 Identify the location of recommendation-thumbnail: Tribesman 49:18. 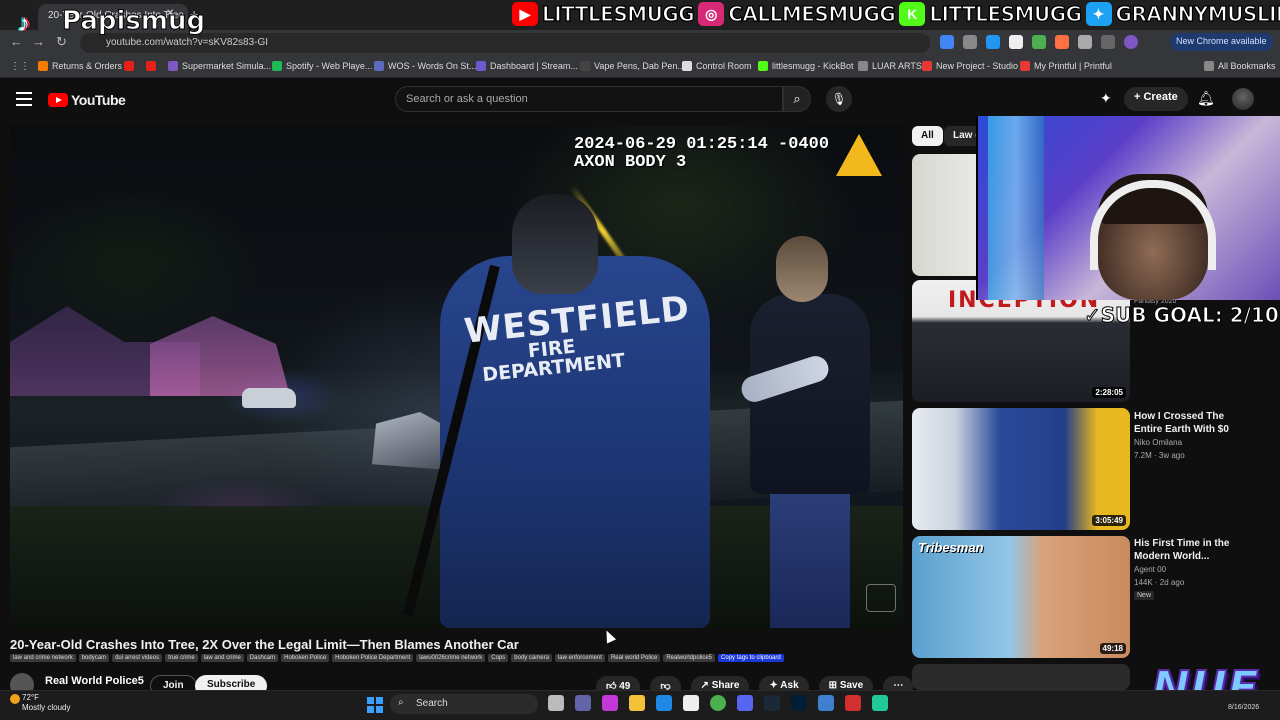
(1021, 597).